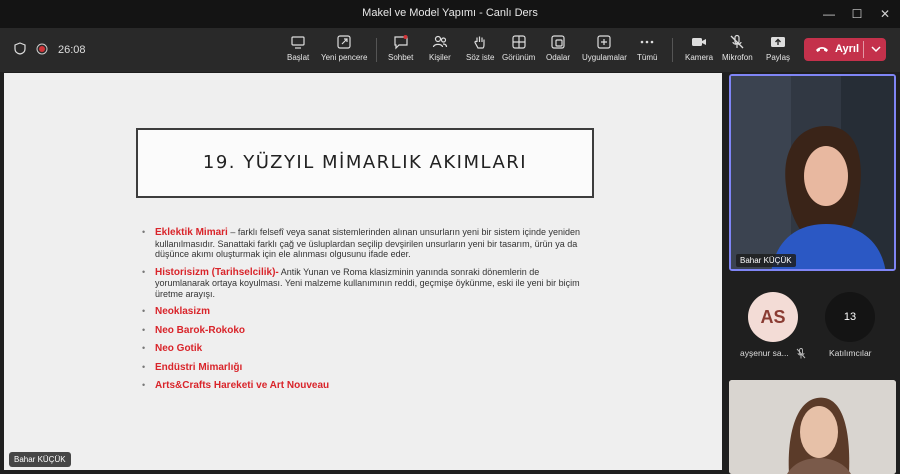 Image resolution: width=900 pixels, height=474 pixels. I want to click on slide-bullet: Endüstri Mimarlığı, so click(366, 368).